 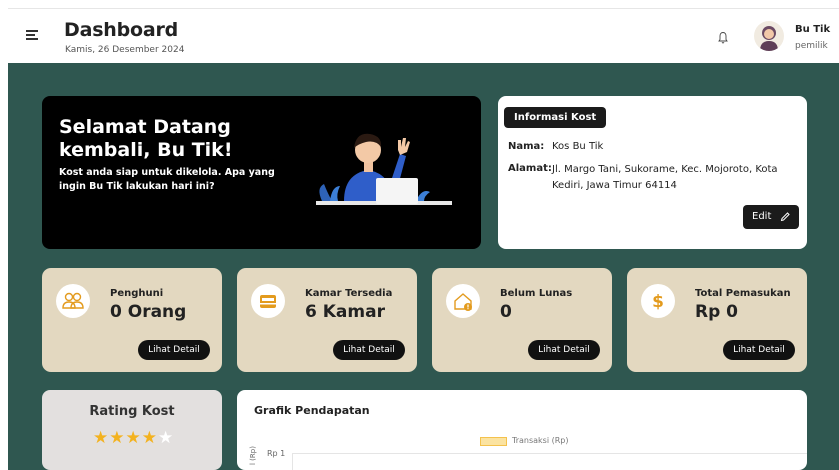 I want to click on chart-title: Grafik Pendapatan, so click(x=312, y=410).